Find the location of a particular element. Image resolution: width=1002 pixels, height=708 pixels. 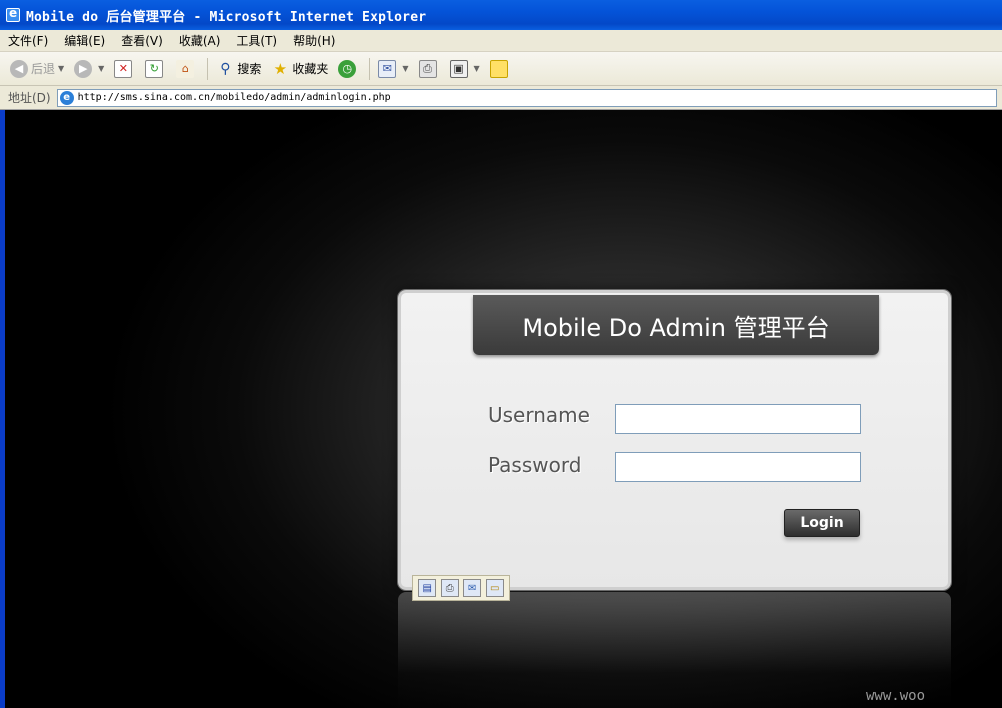

favorites-label: 收藏夹 is located at coordinates (310, 69).